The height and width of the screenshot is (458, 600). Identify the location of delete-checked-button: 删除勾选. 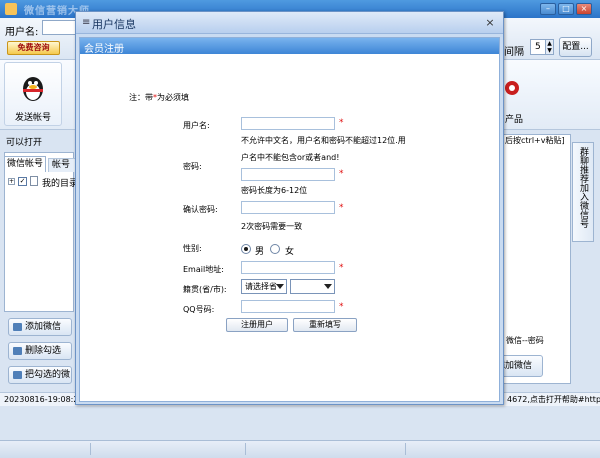
(40, 351).